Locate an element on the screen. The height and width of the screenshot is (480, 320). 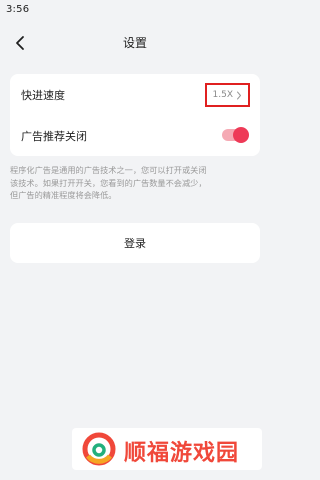
login-button: 登录 is located at coordinates (135, 243).